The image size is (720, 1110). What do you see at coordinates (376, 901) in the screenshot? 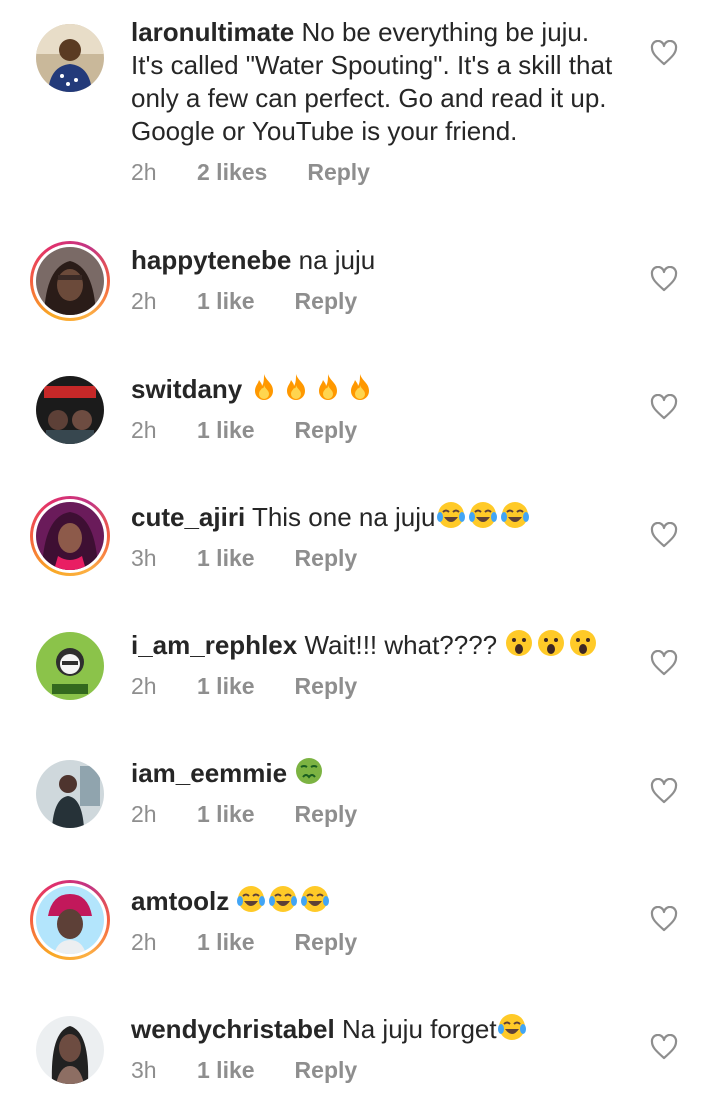
I see `comment-text: amtoolz` at bounding box center [376, 901].